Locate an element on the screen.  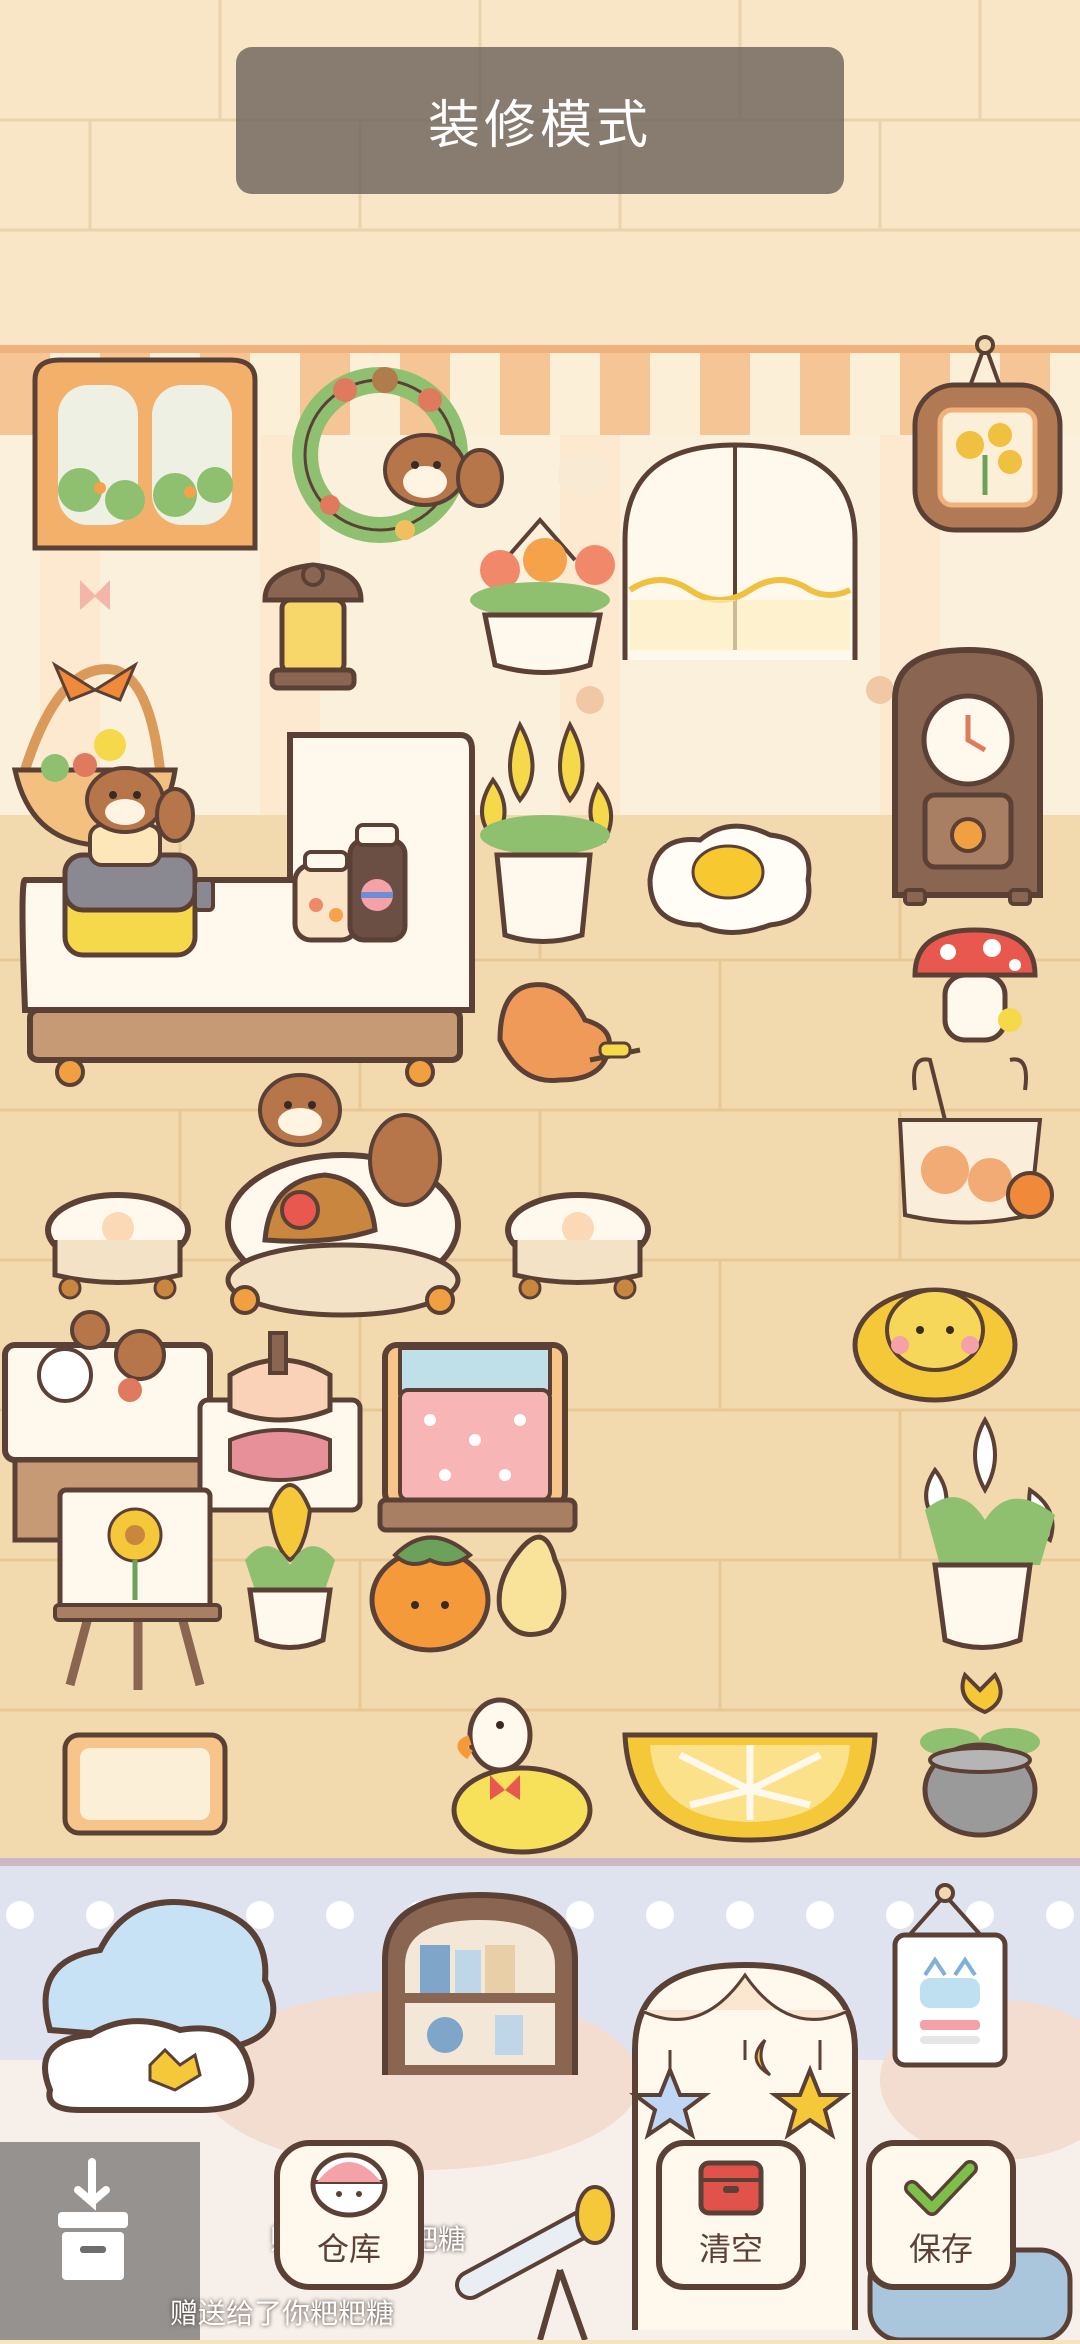
warehouse-icon is located at coordinates (349, 2185).